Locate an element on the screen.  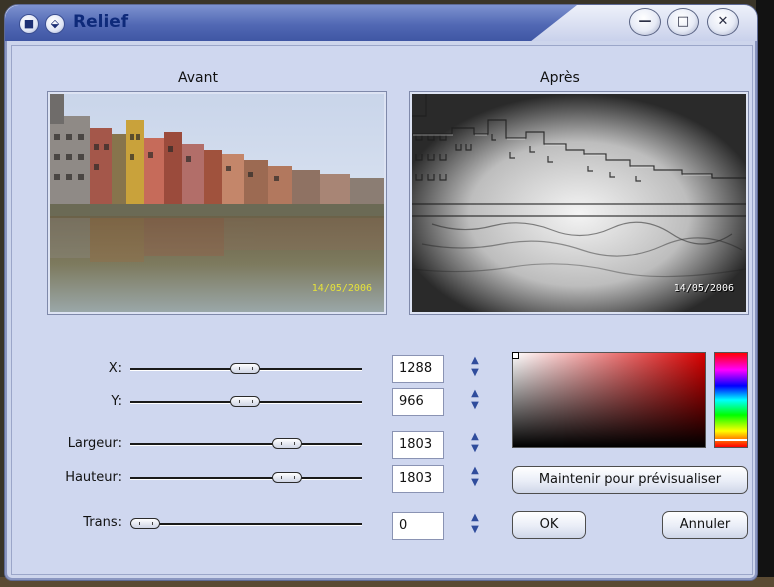
minimize-button: — is located at coordinates (645, 22).